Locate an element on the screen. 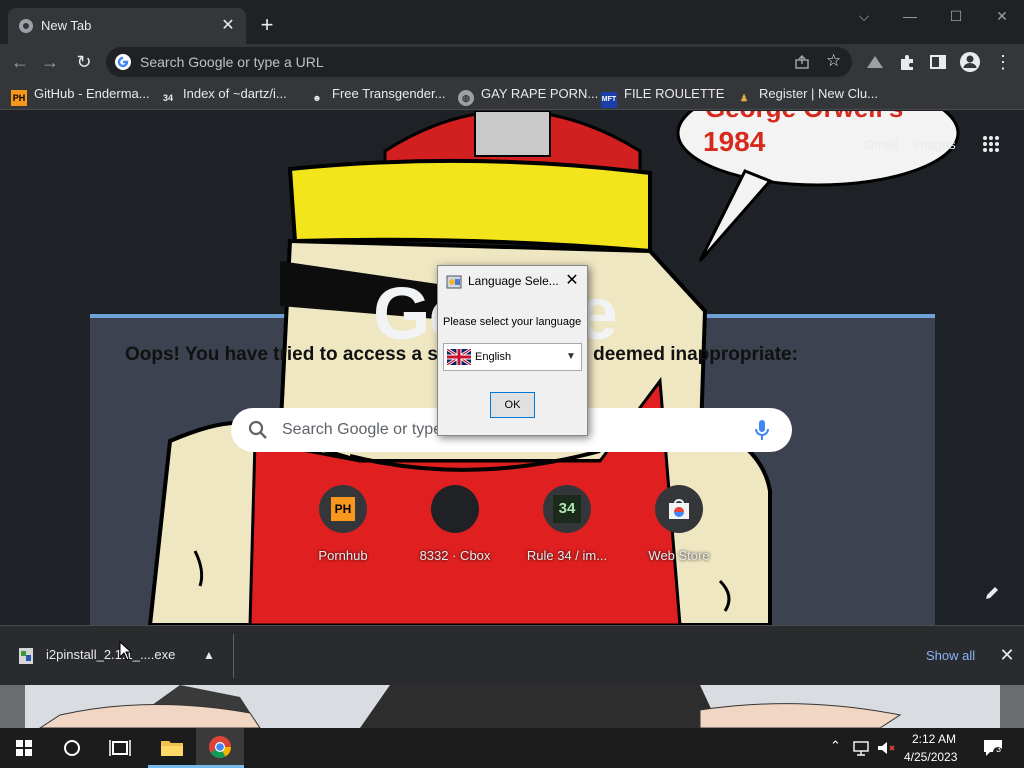 Image resolution: width=1024 pixels, height=768 pixels. shortcut-tile: PH is located at coordinates (343, 509).